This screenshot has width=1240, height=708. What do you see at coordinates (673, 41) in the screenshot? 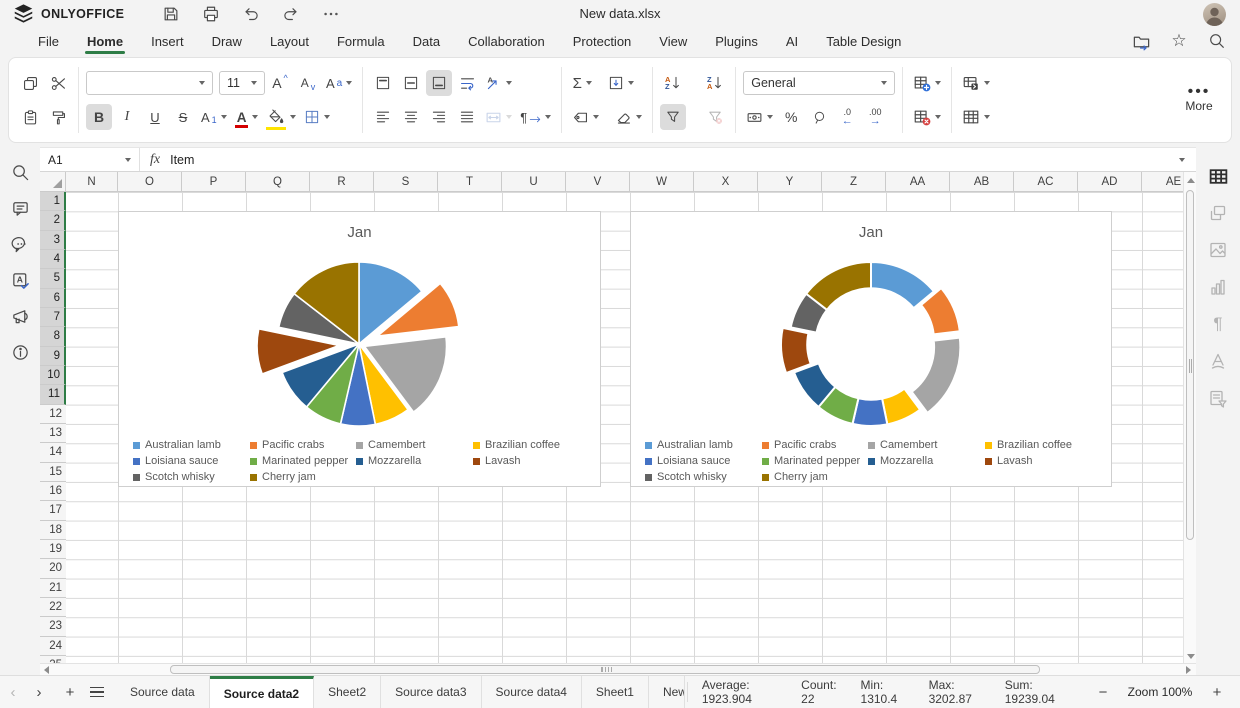
I see `menu-tab-view: View` at bounding box center [673, 41].